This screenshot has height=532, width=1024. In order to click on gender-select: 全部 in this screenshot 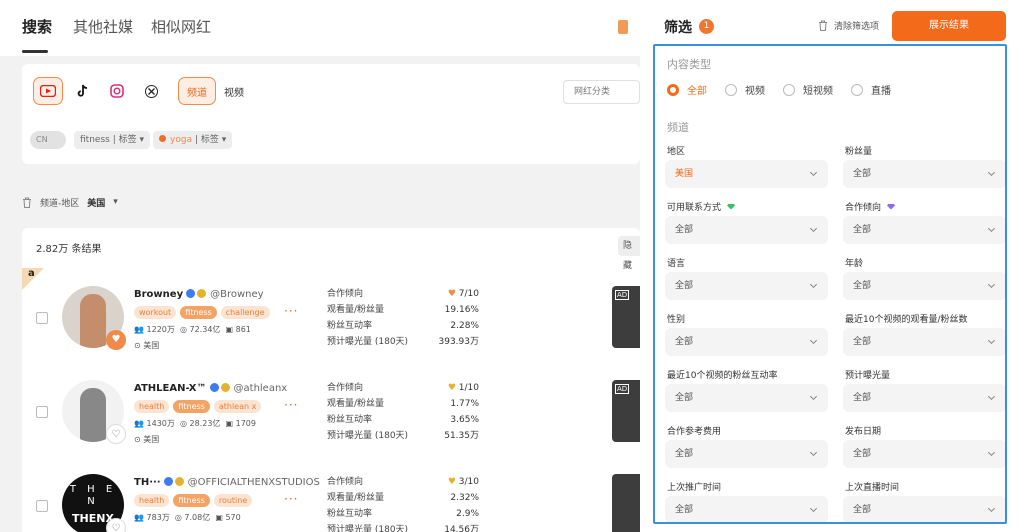, I will do `click(746, 342)`.